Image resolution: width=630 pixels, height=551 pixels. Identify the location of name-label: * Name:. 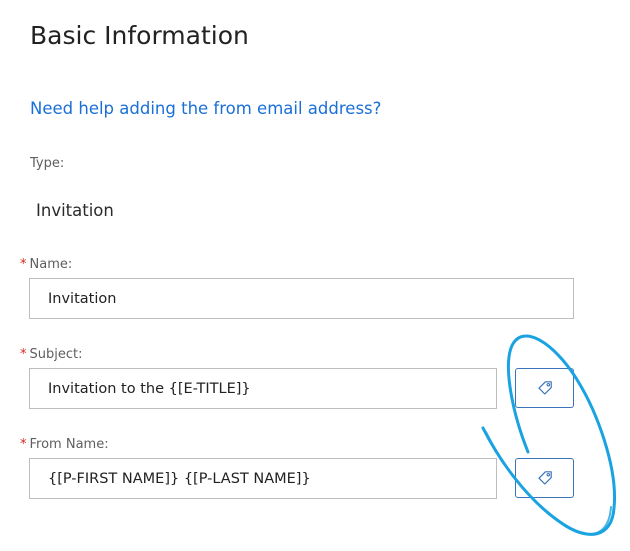
(46, 265).